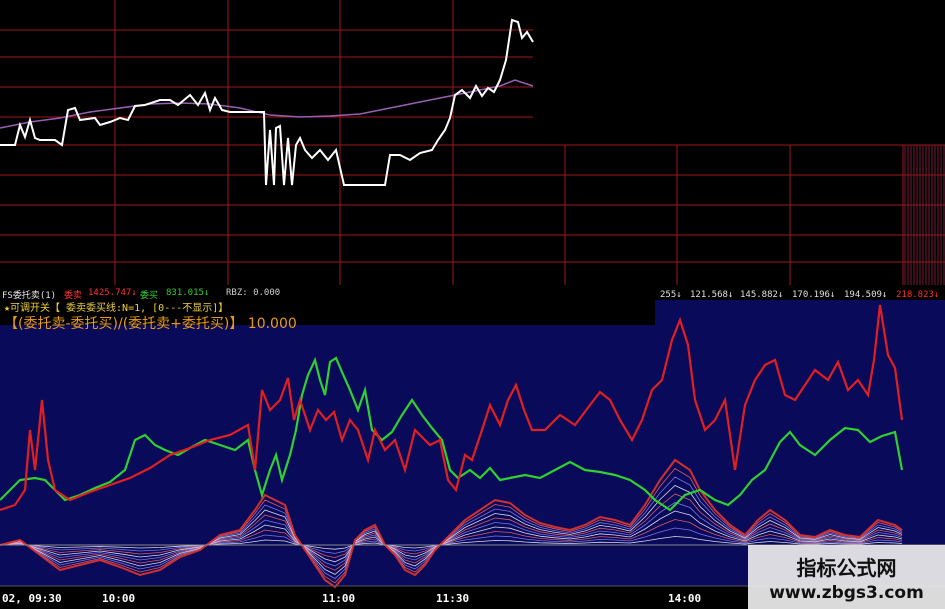  I want to click on right-value-3: 170.196↓, so click(814, 295).